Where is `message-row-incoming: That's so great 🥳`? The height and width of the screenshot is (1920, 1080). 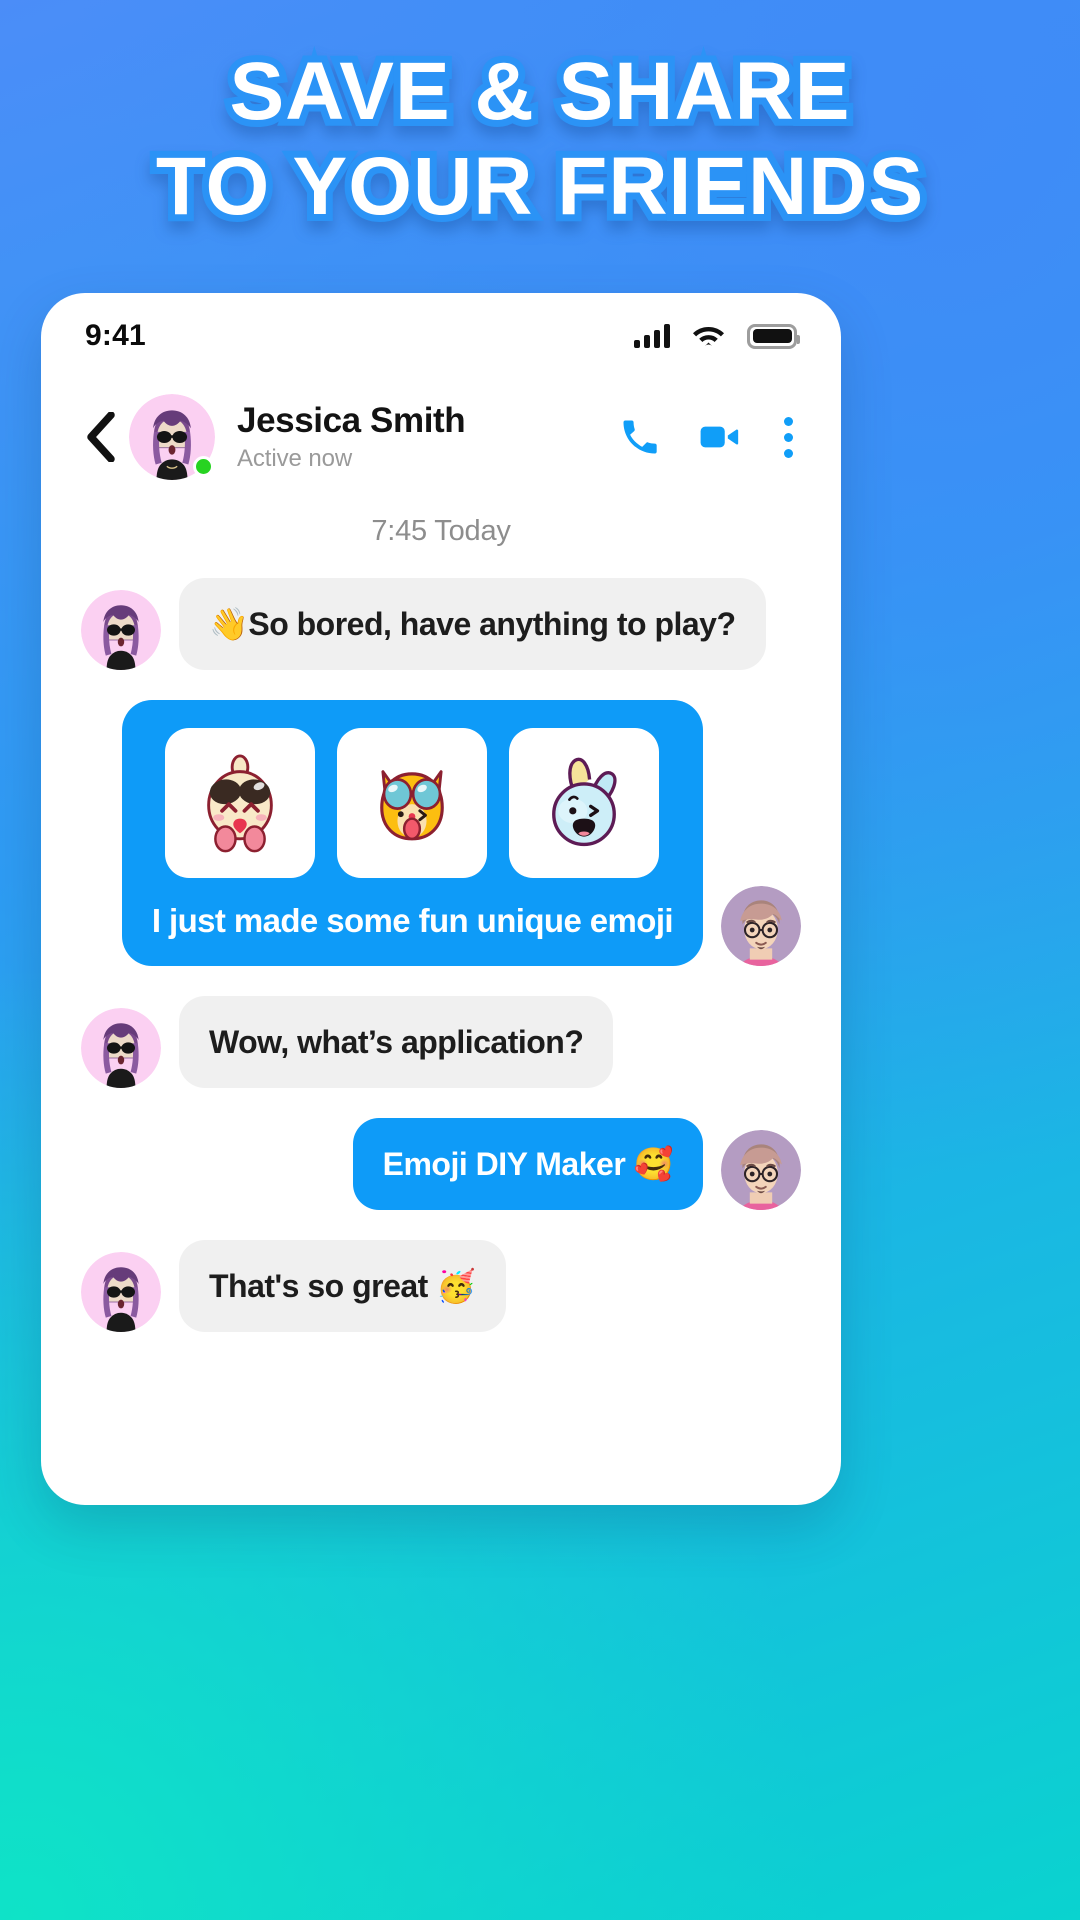
message-row-incoming: That's so great 🥳 is located at coordinates (441, 1286).